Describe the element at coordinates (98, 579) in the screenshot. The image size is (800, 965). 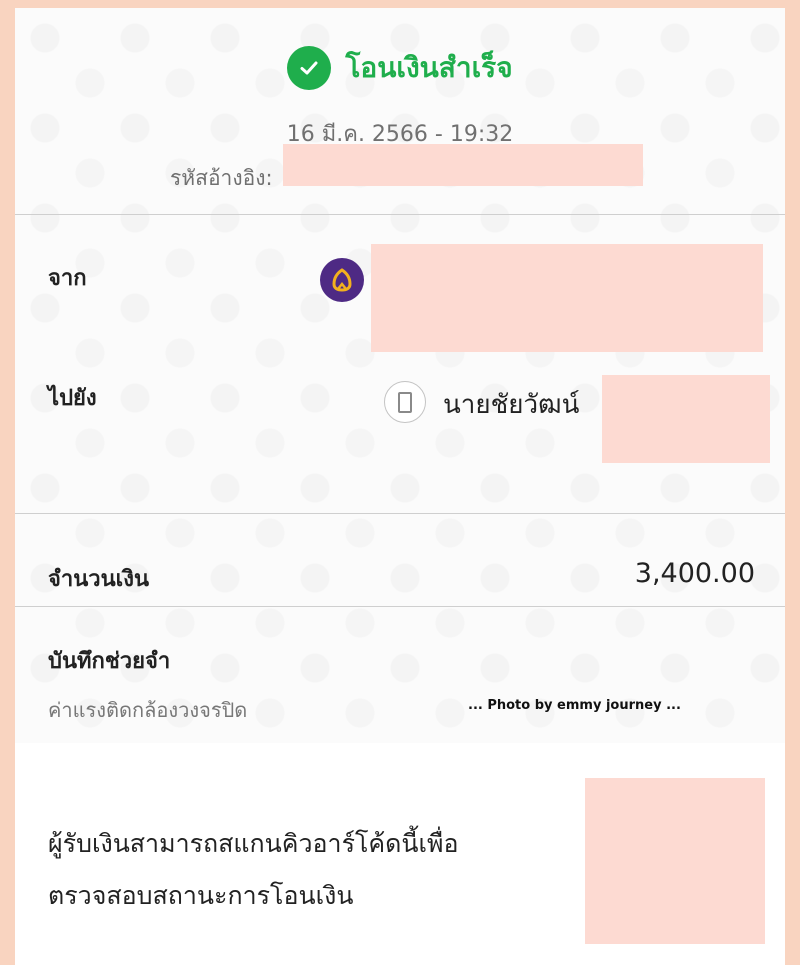
I see `amount-label: จำนวนเงิน` at that location.